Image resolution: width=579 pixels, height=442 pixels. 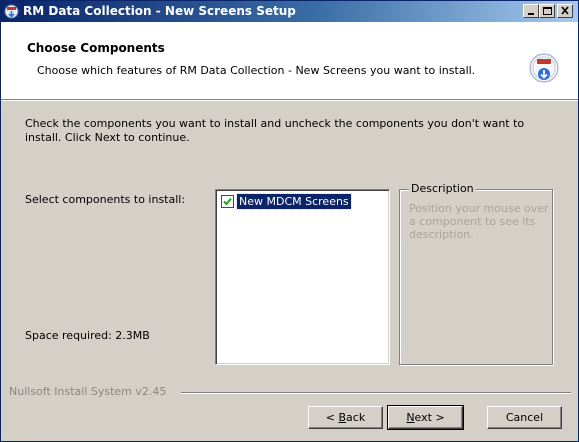 I want to click on back-button: < Back, so click(x=345, y=417).